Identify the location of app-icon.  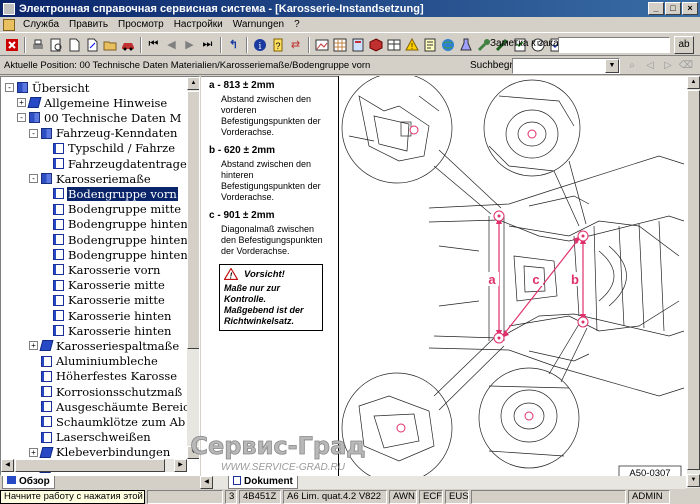
(9, 8).